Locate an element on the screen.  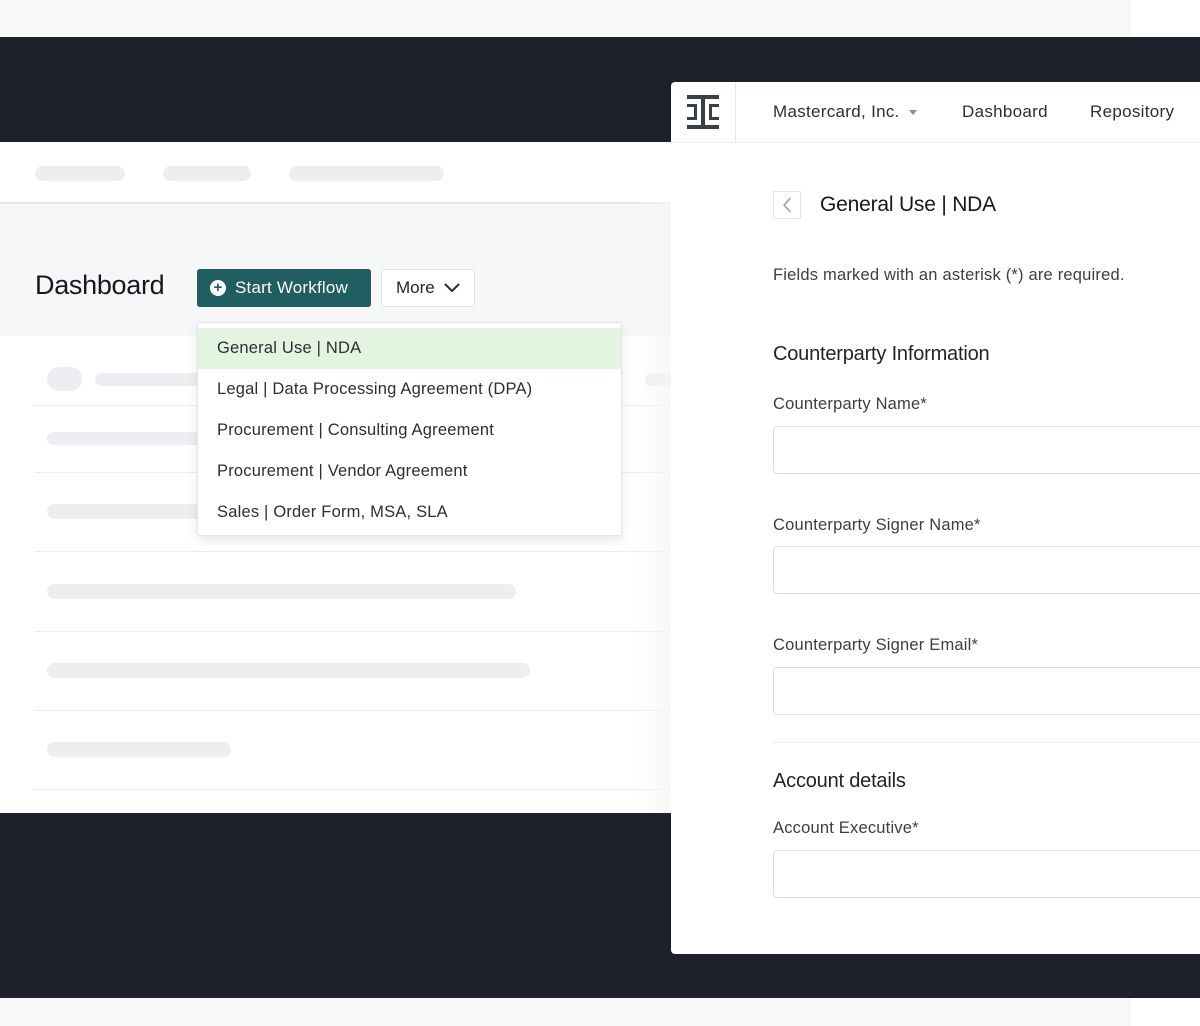
menu-item-procurement-consulting: Procurement | Consulting Agreement is located at coordinates (409, 430).